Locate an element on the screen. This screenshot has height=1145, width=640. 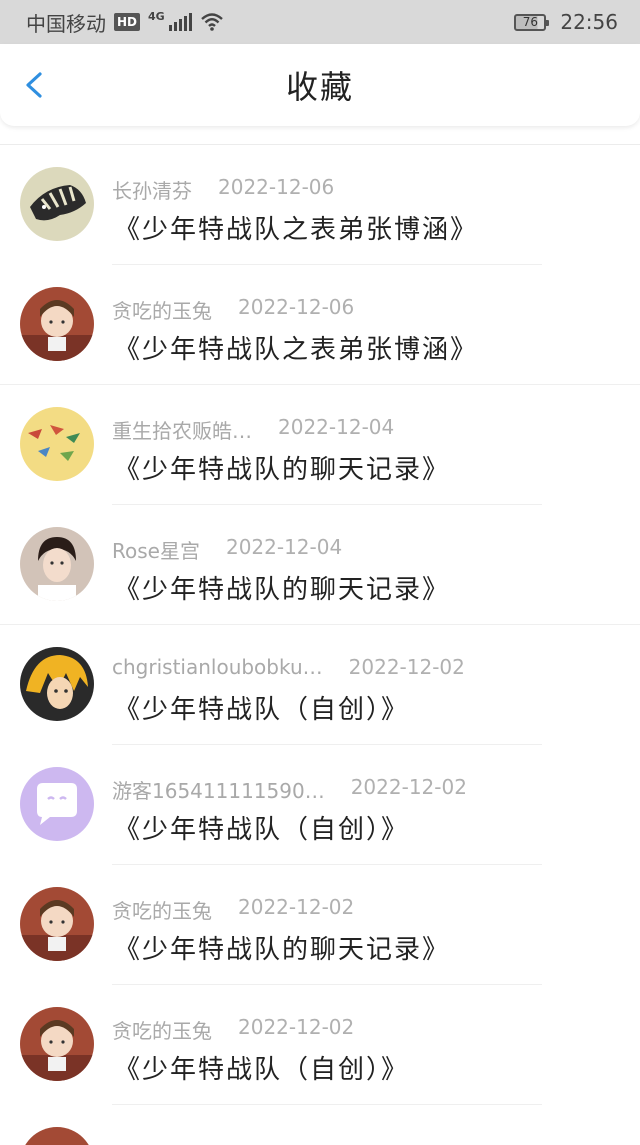
item-meta: 重生拾农贩皓… 2022-12-04 is located at coordinates (253, 429).